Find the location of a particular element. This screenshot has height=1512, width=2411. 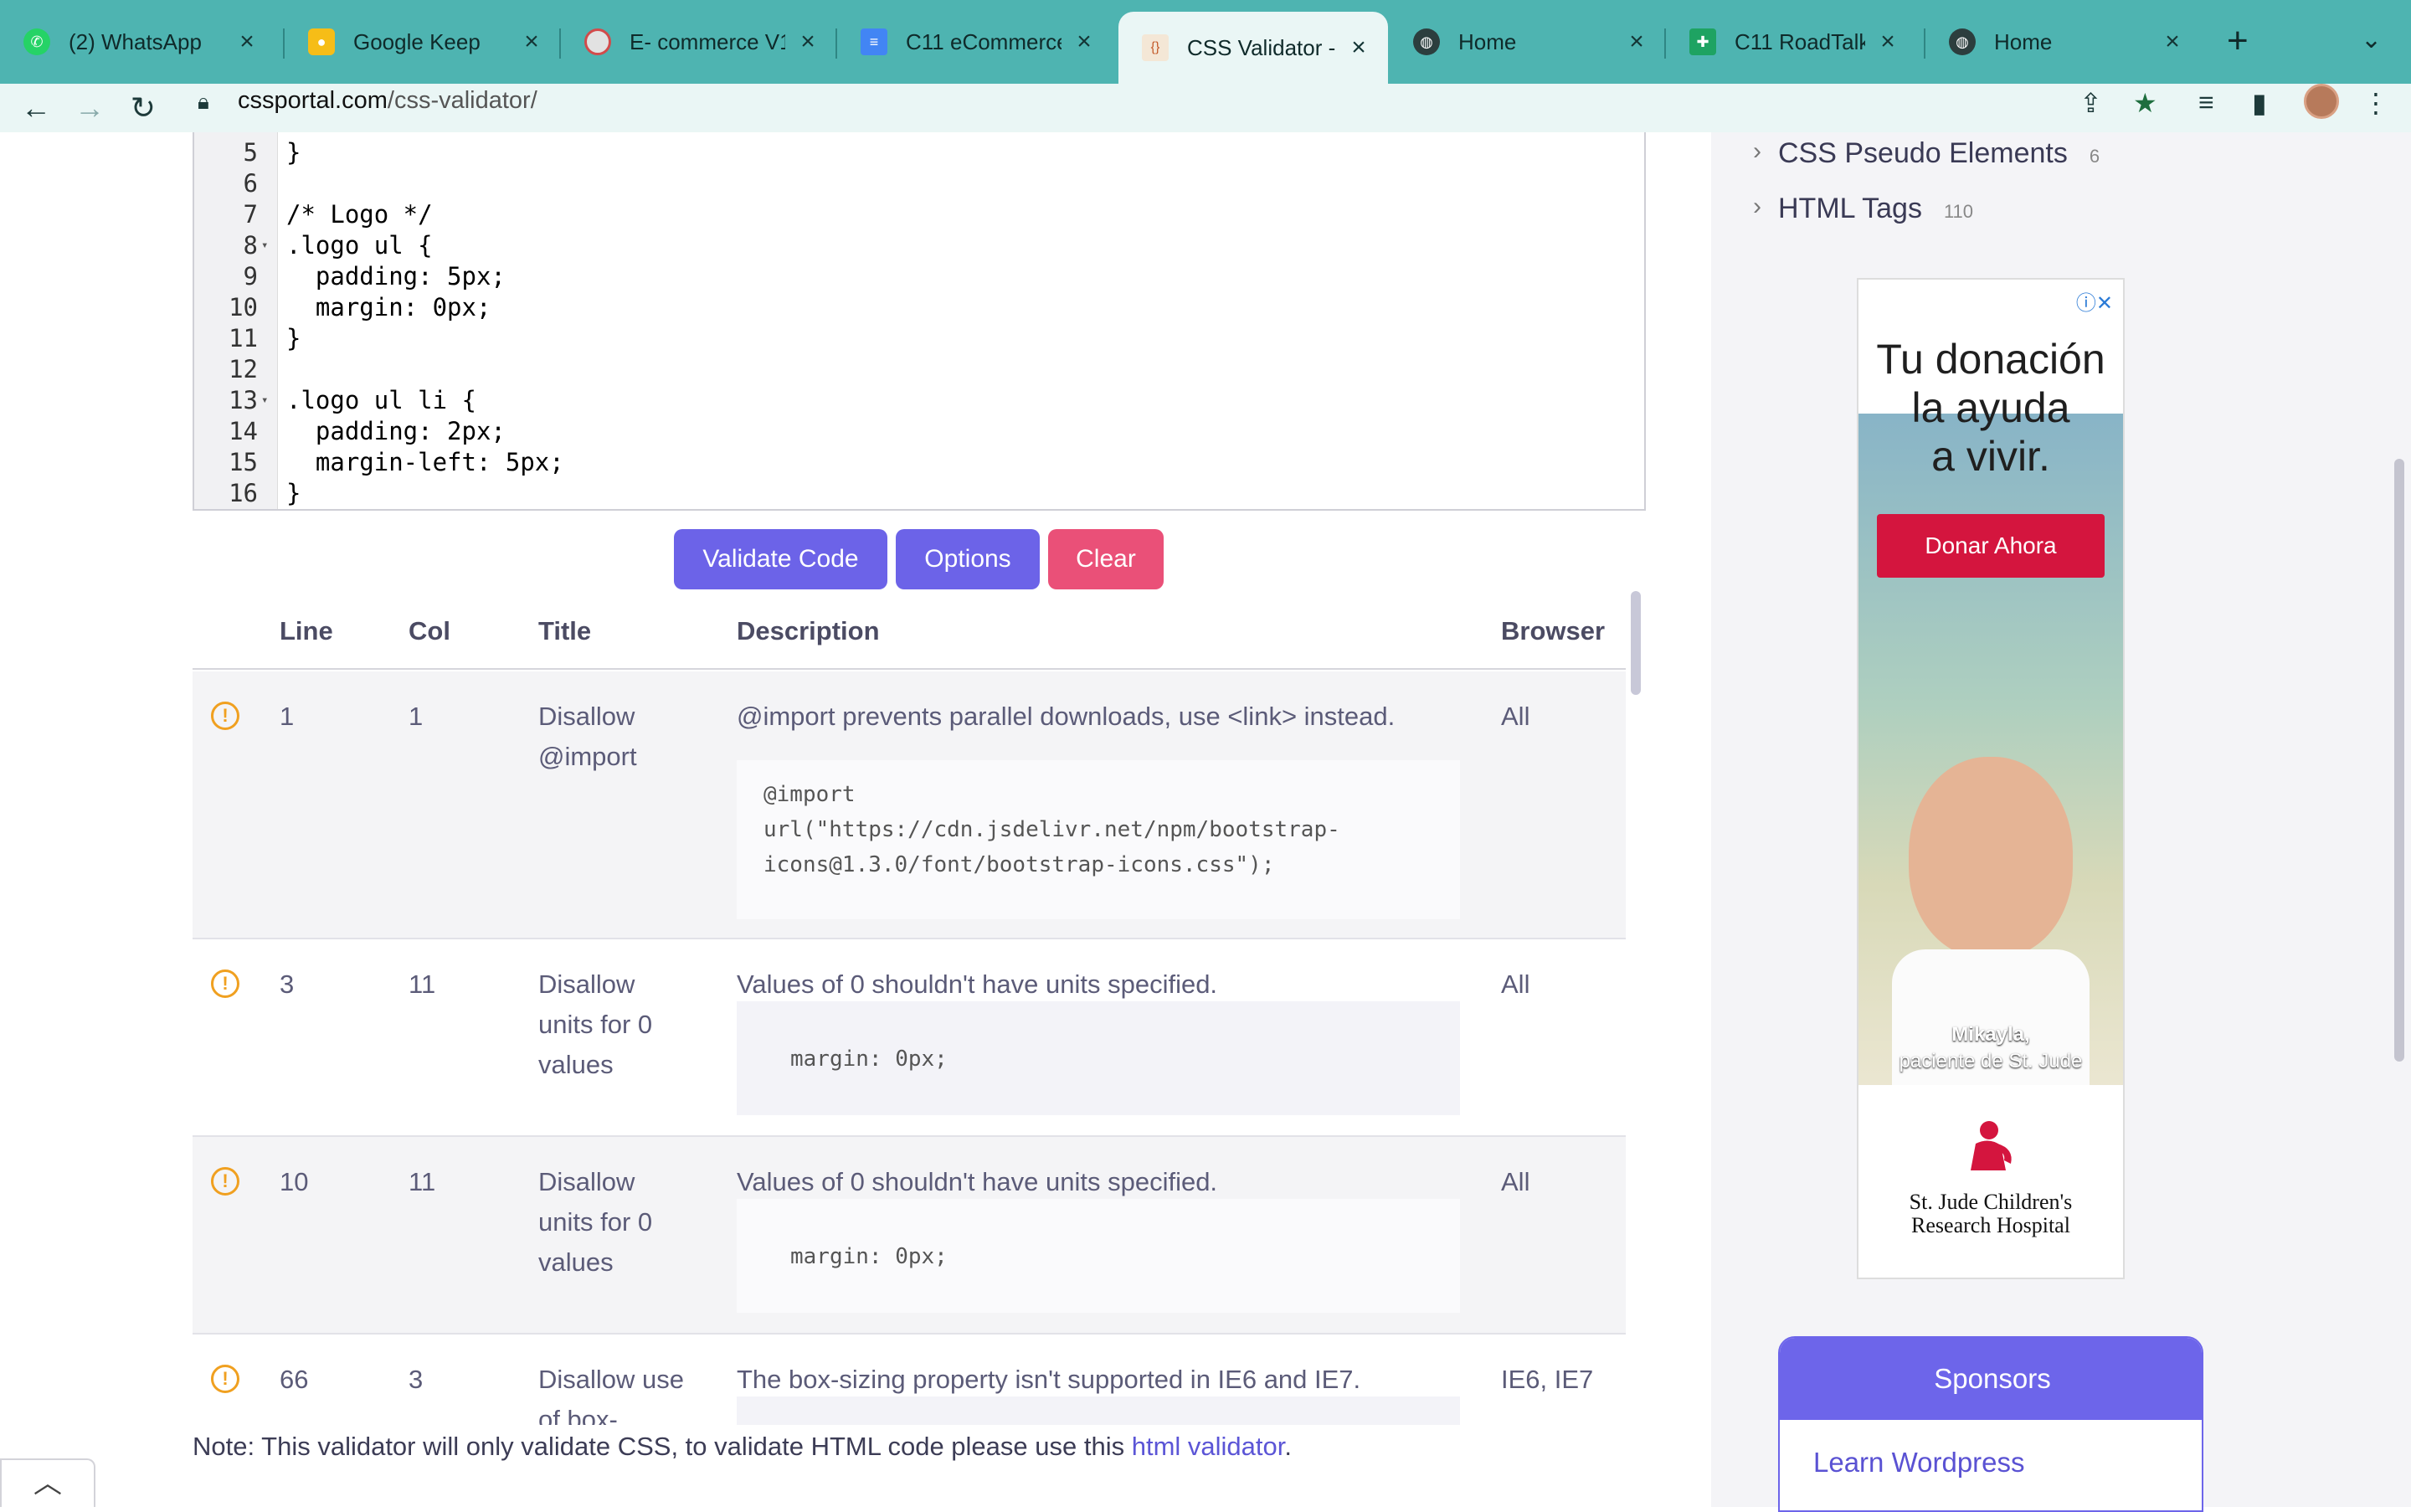

row-title: Disallow @import is located at coordinates (587, 737).